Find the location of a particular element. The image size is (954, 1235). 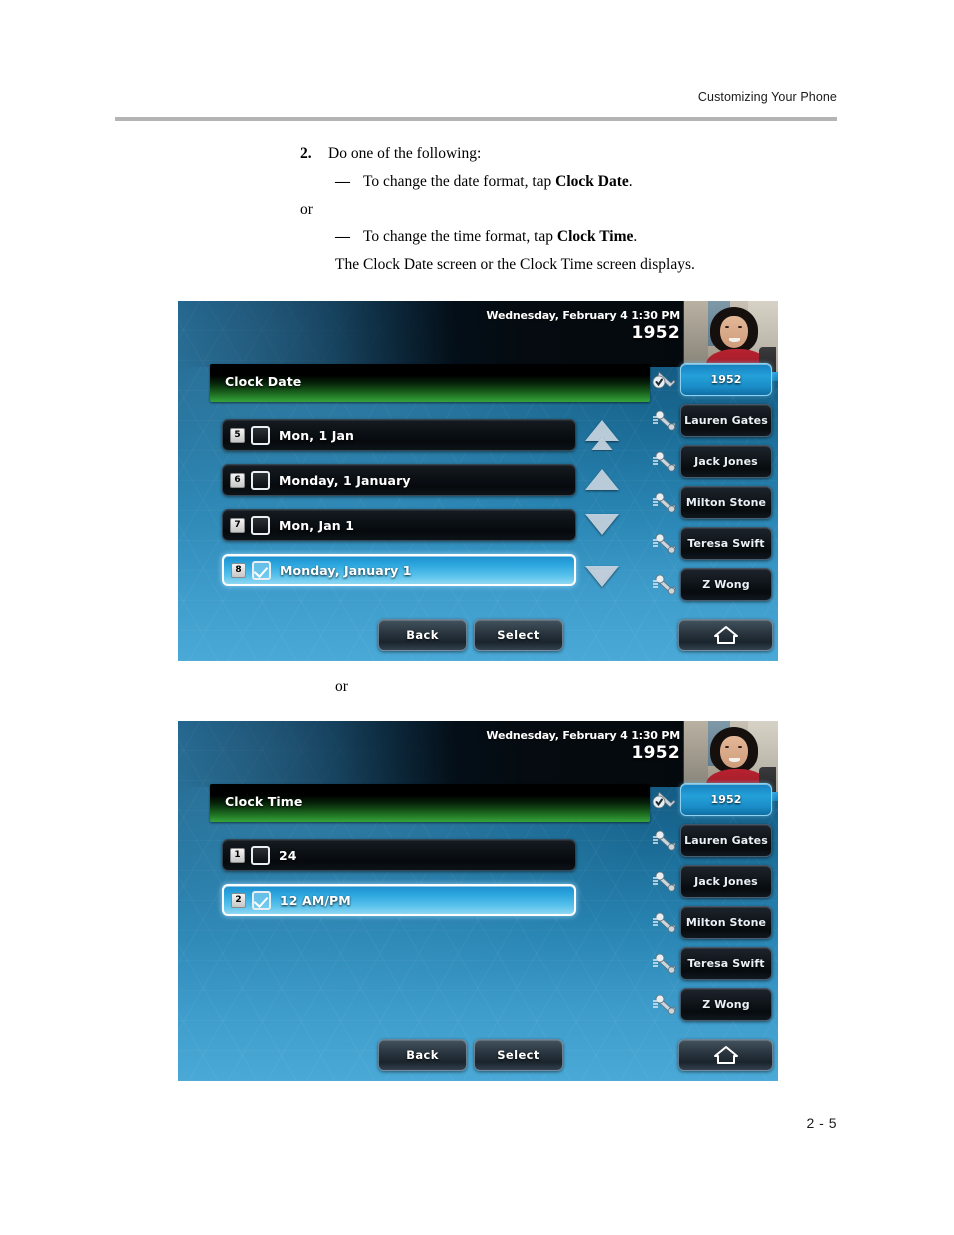

list-item-index: 2 is located at coordinates (238, 900).